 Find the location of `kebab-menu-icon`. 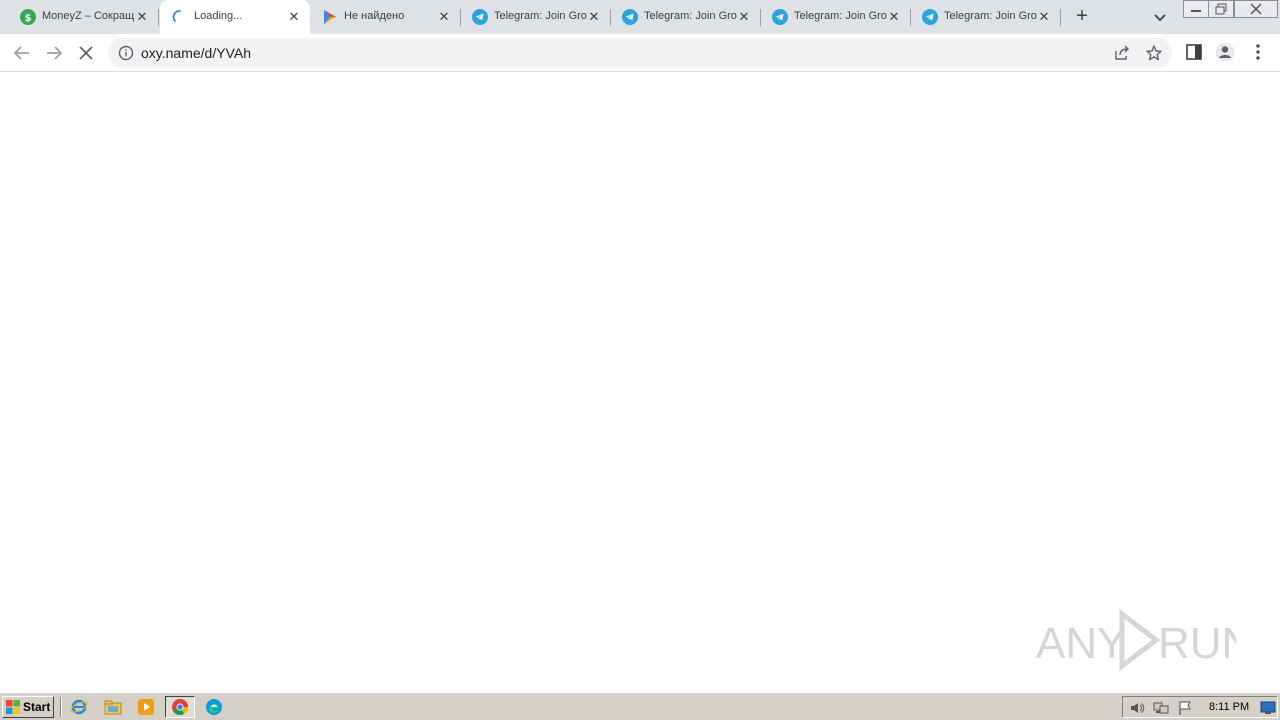

kebab-menu-icon is located at coordinates (1258, 52).